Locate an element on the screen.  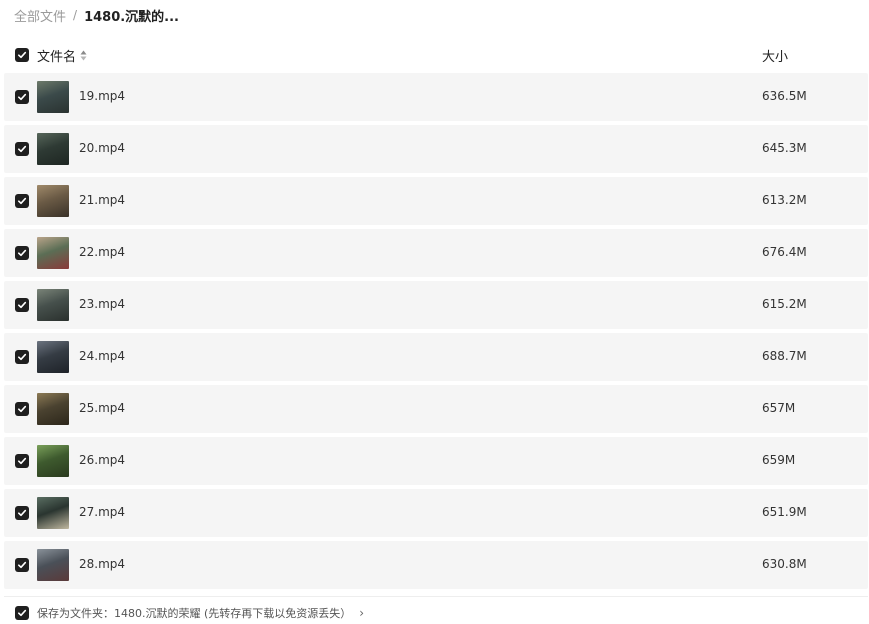
file-row: 19.mp4 636.5M is located at coordinates (436, 97).